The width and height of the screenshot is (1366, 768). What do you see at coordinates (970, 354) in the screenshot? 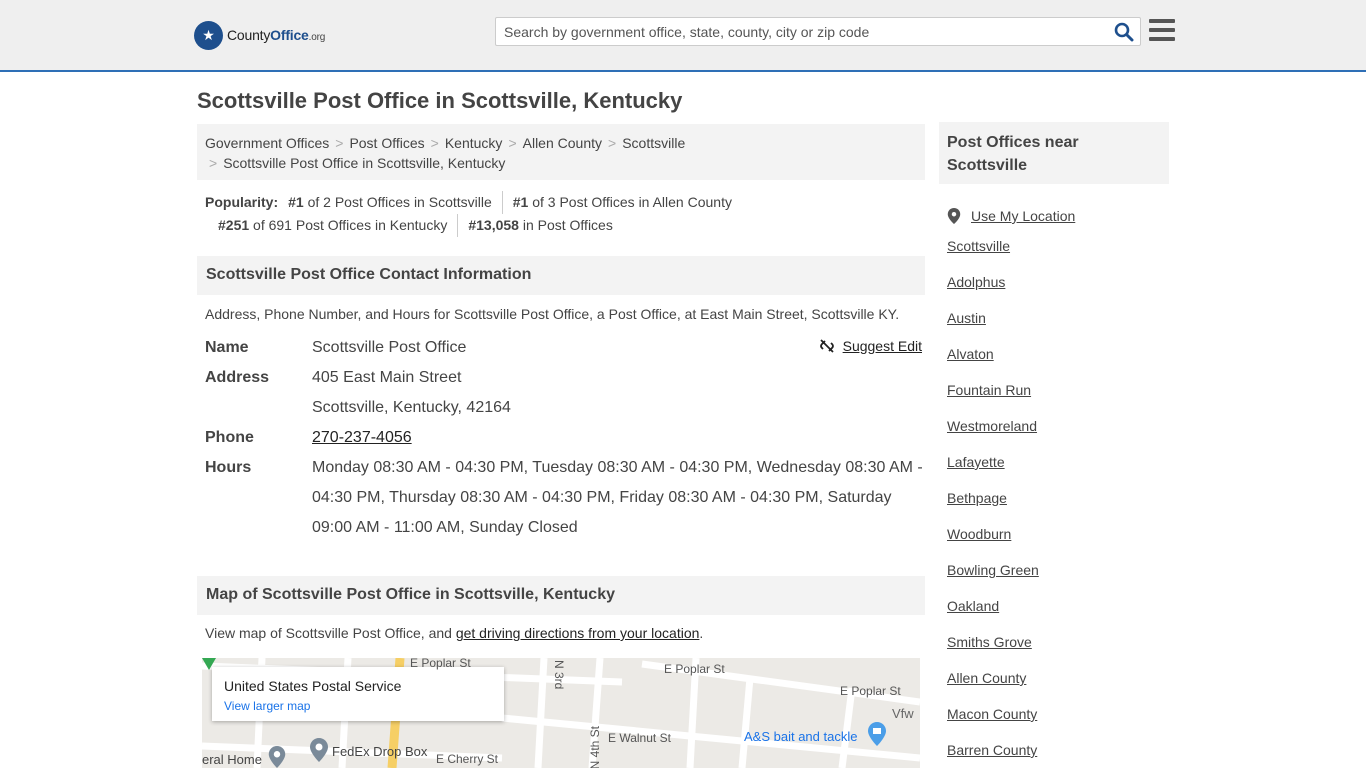
I see `sidebar-item-alvaton: Alvaton` at bounding box center [970, 354].